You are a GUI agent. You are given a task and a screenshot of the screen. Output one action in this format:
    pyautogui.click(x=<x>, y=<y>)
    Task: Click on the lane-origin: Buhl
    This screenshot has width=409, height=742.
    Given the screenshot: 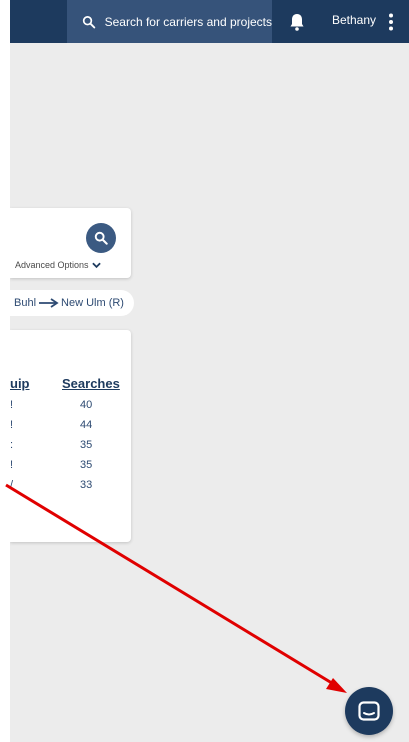 What is the action you would take?
    pyautogui.click(x=25, y=303)
    